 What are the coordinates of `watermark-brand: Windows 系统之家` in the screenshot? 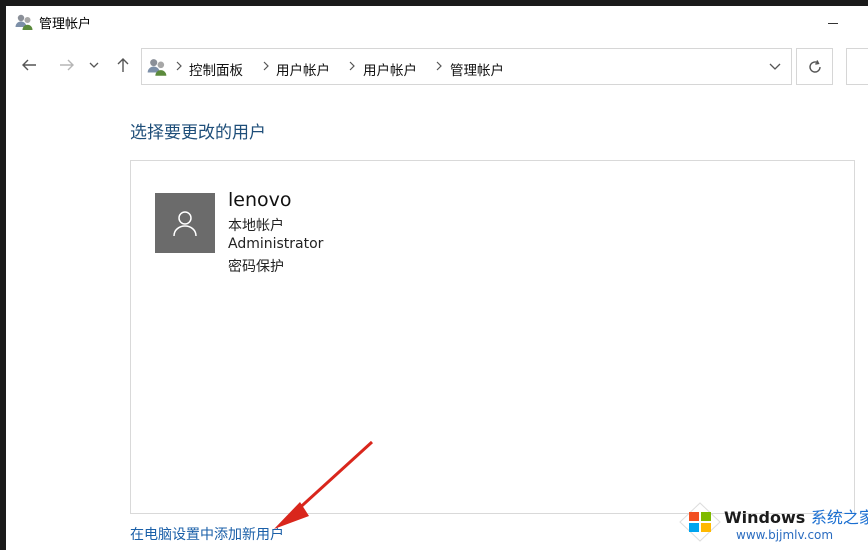 It's located at (796, 516).